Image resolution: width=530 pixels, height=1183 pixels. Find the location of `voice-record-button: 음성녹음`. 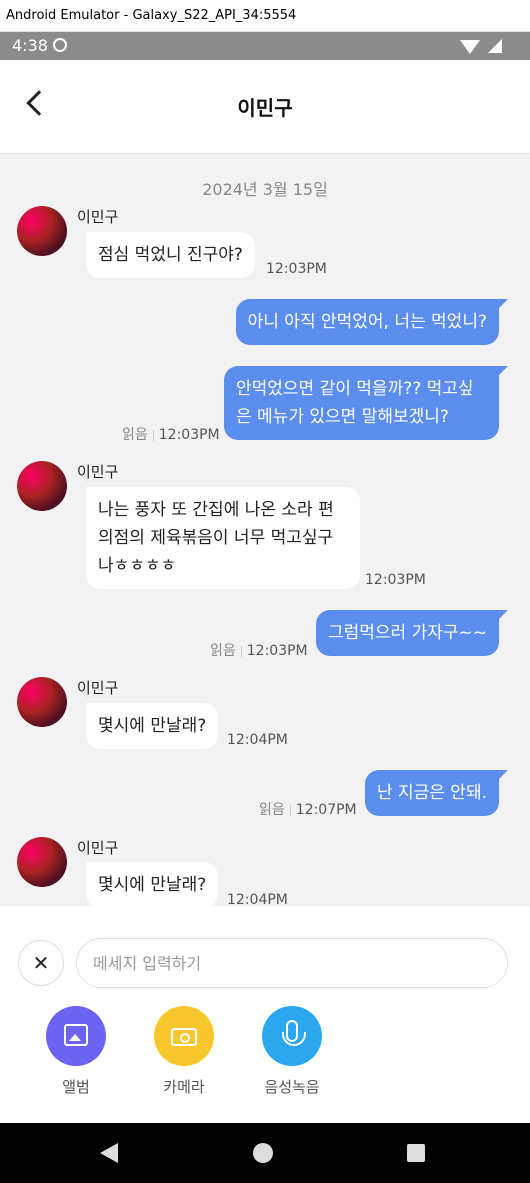

voice-record-button: 음성녹음 is located at coordinates (292, 1051).